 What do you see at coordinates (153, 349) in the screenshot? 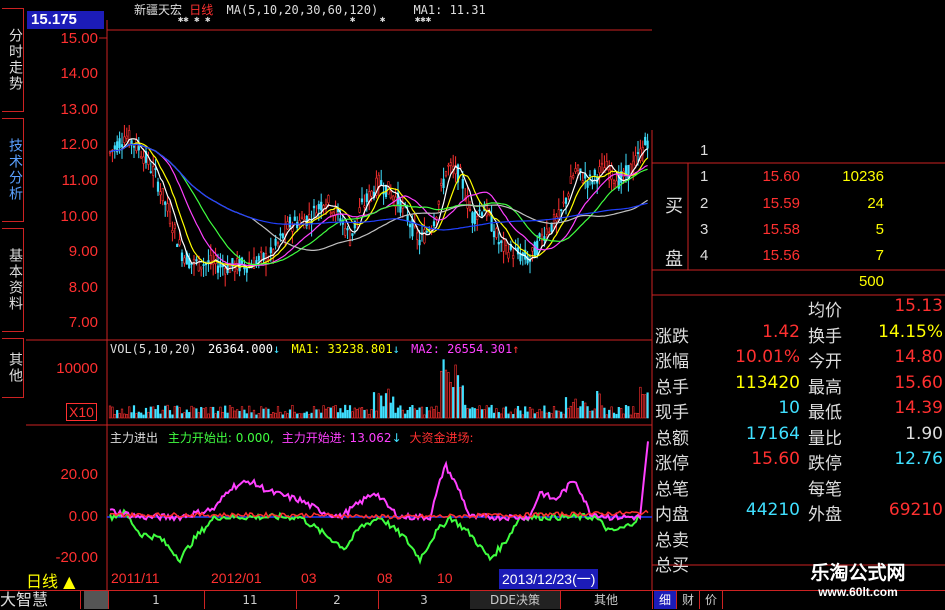
I see `vol-label: VOL(5,10,20)` at bounding box center [153, 349].